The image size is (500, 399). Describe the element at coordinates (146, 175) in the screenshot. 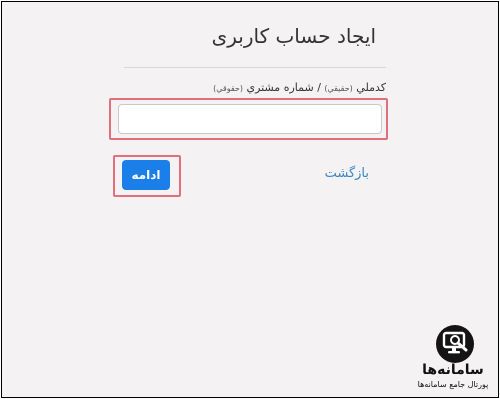

I see `continue-button: ادامه` at that location.